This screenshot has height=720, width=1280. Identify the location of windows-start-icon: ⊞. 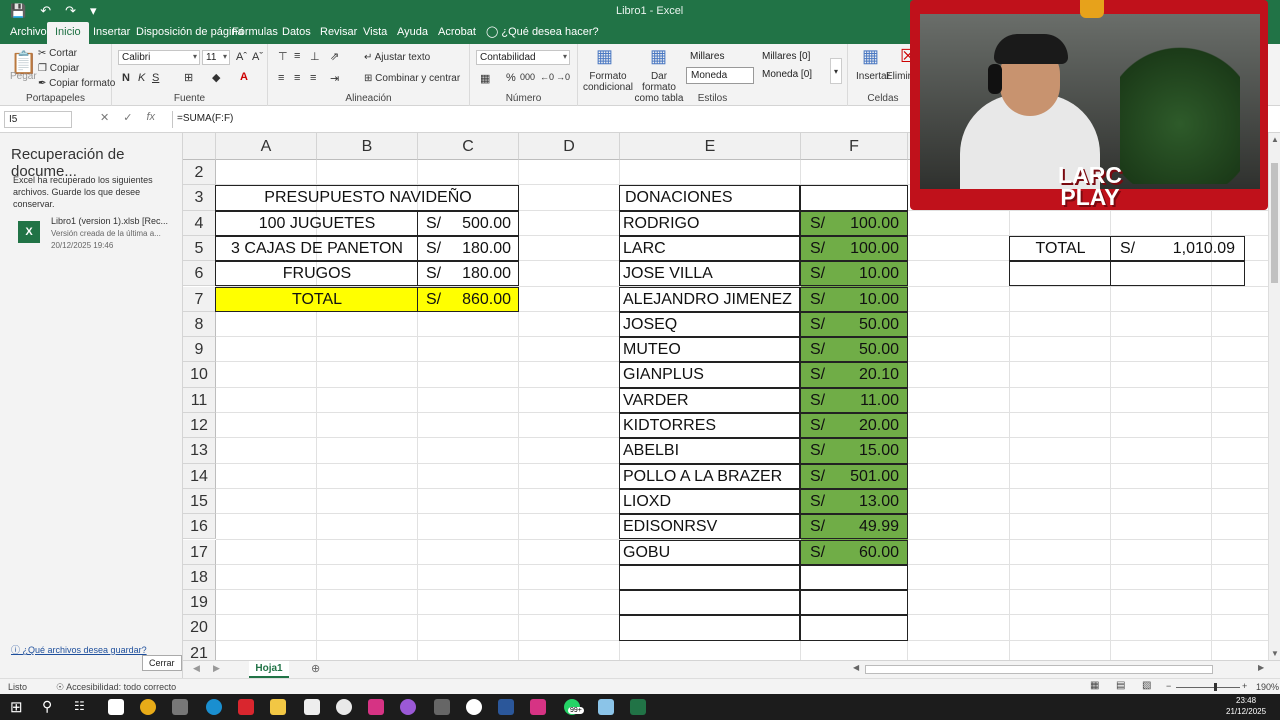
(16, 707).